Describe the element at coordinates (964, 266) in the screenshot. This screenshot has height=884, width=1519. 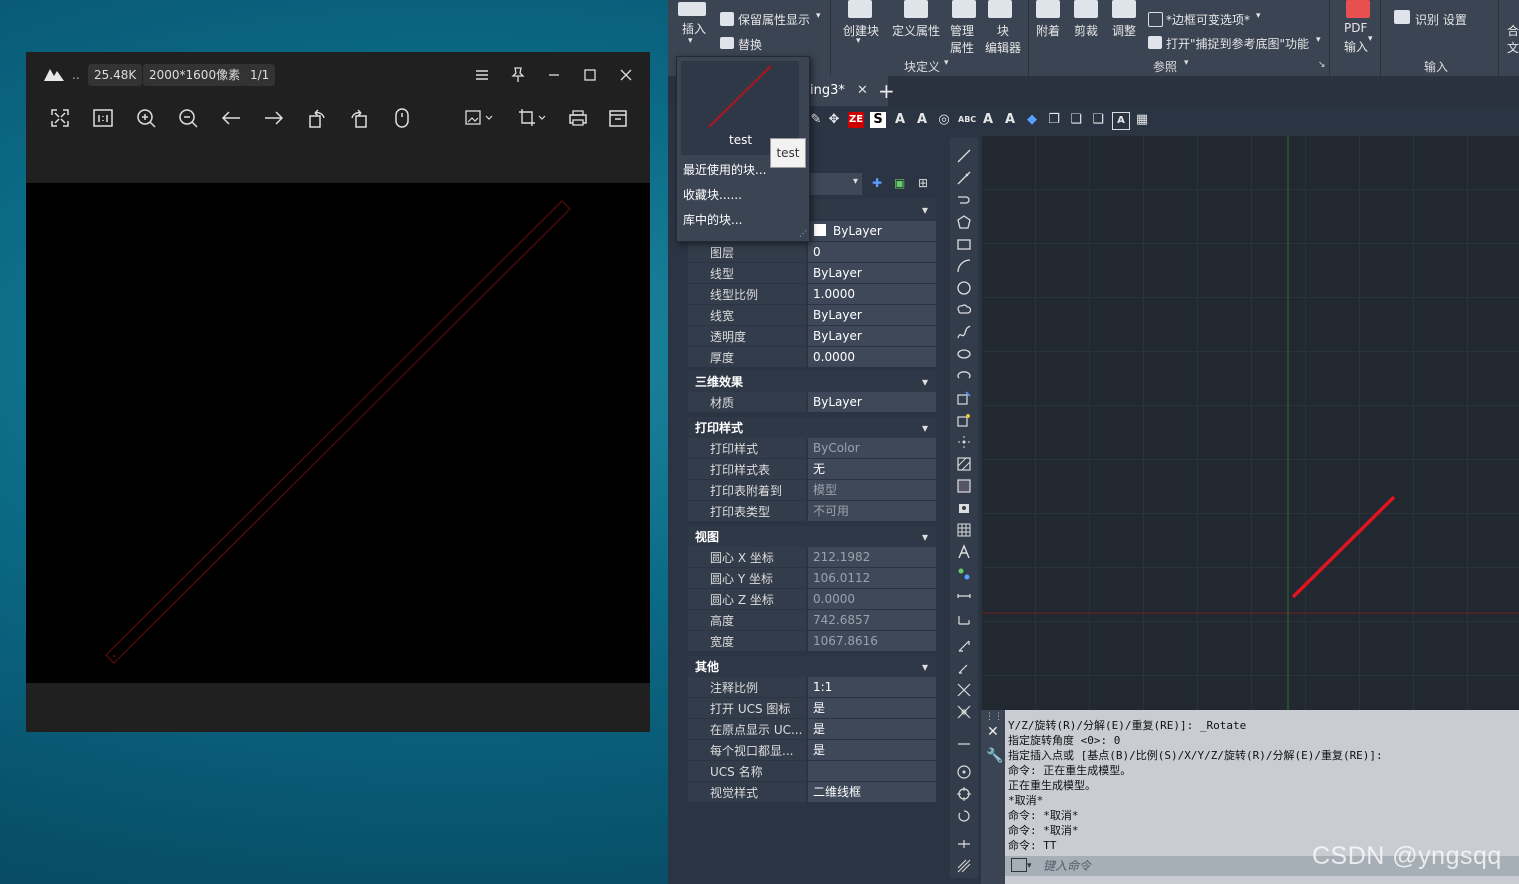
I see `arc-icon` at that location.